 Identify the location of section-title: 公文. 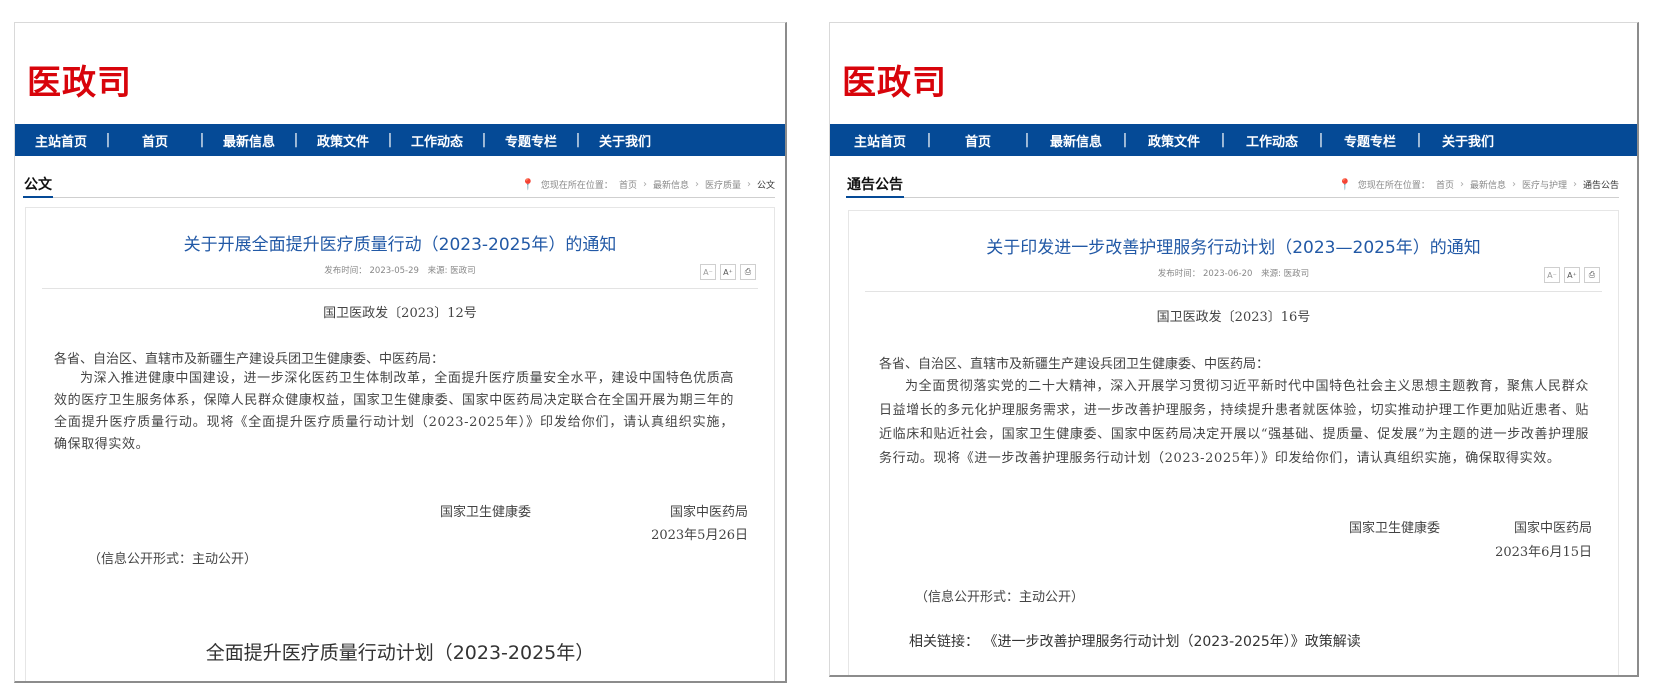
(38, 186).